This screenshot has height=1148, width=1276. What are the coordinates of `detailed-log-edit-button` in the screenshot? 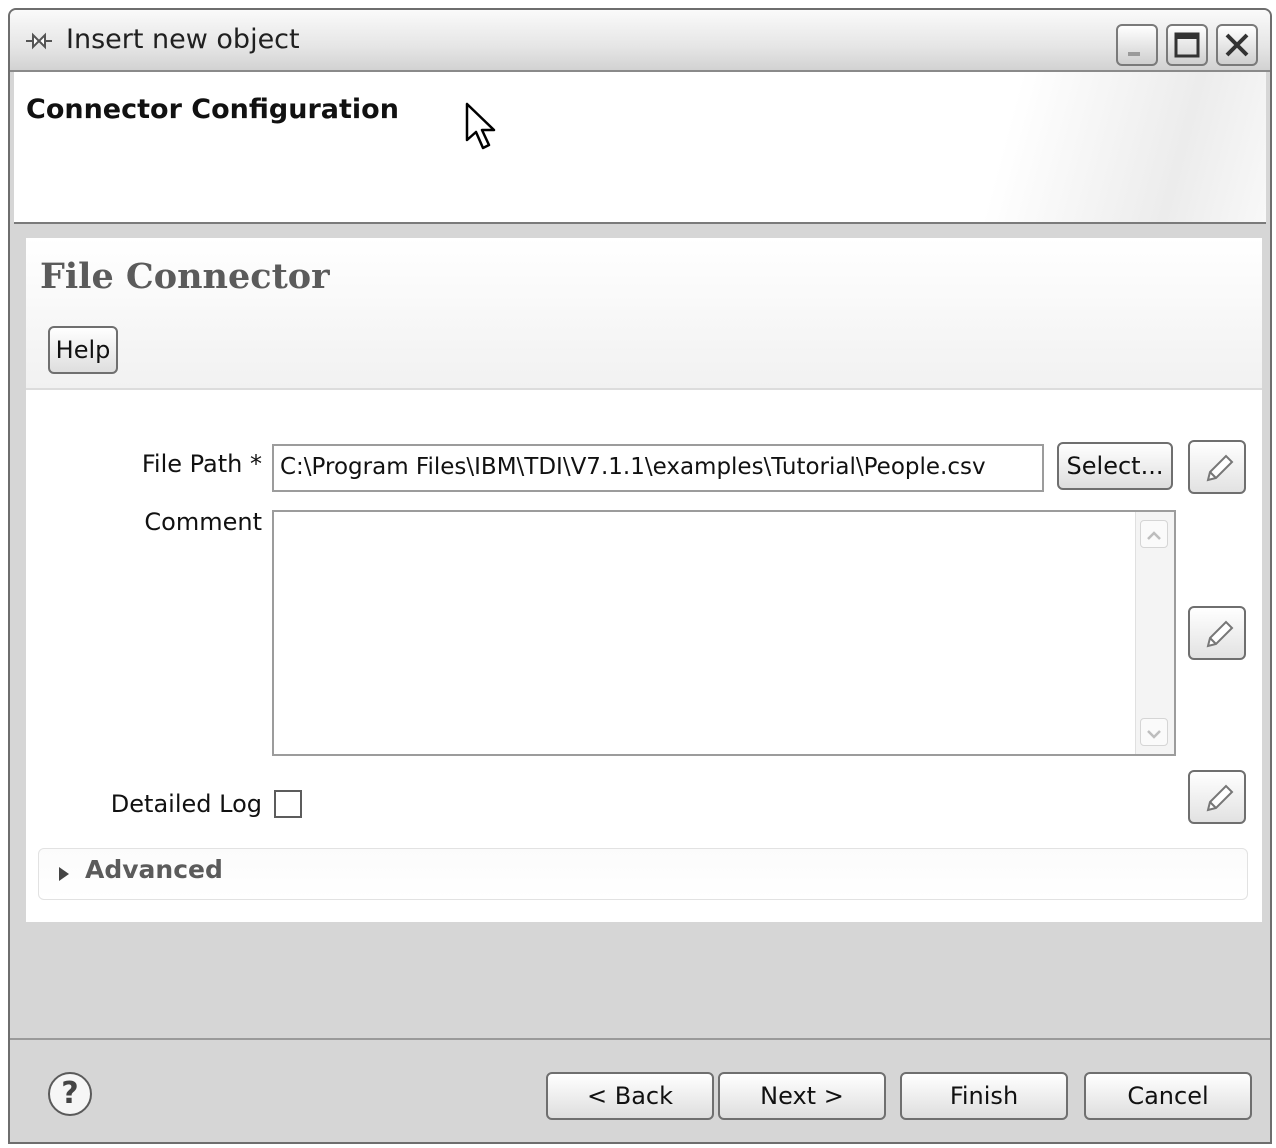 It's located at (1217, 797).